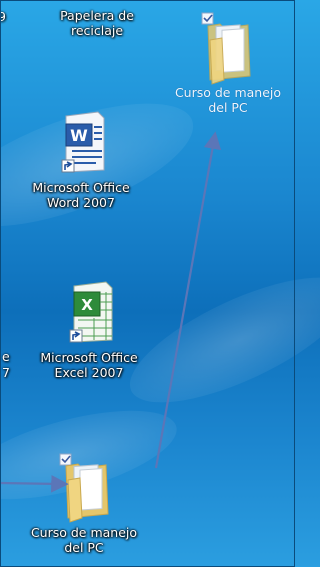 This screenshot has width=320, height=567. Describe the element at coordinates (89, 365) in the screenshot. I see `excel-2007-label: Microsoft Office Excel 2007` at that location.